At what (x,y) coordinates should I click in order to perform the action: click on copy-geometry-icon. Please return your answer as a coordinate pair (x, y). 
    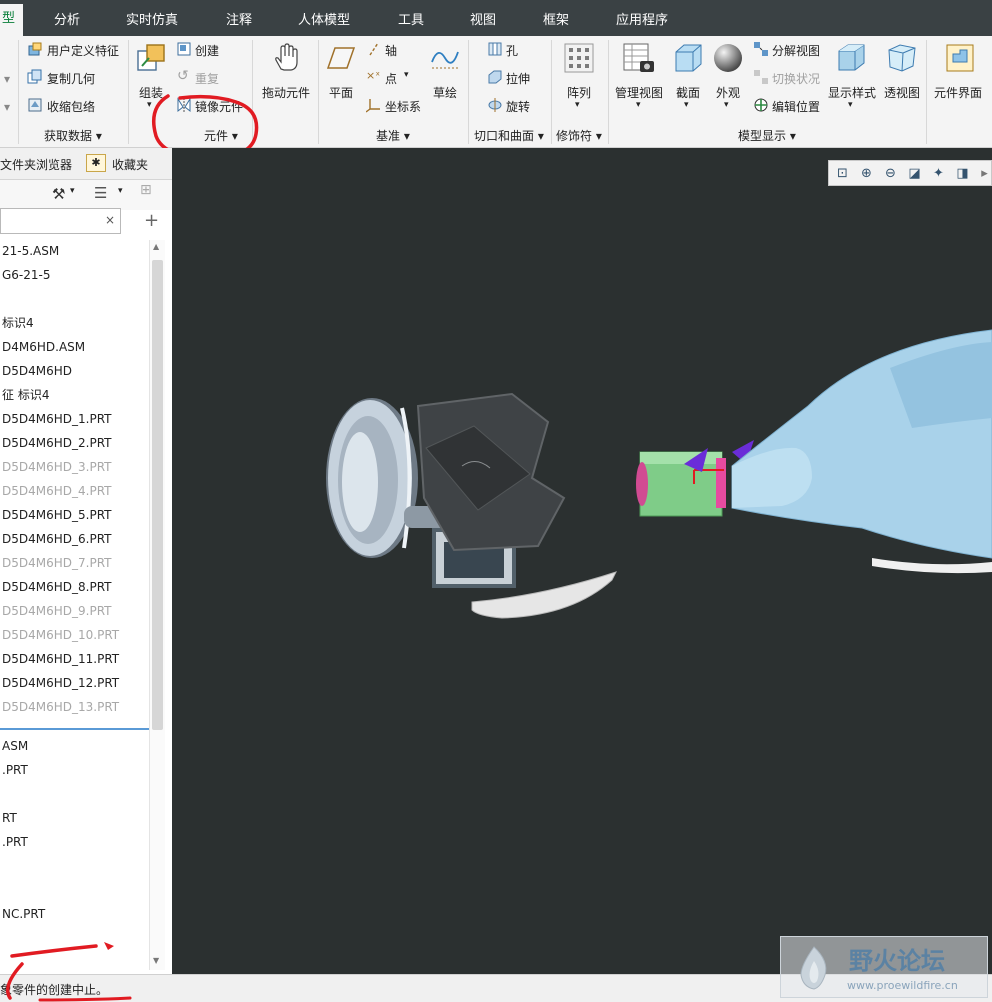
    Looking at the image, I should click on (34, 76).